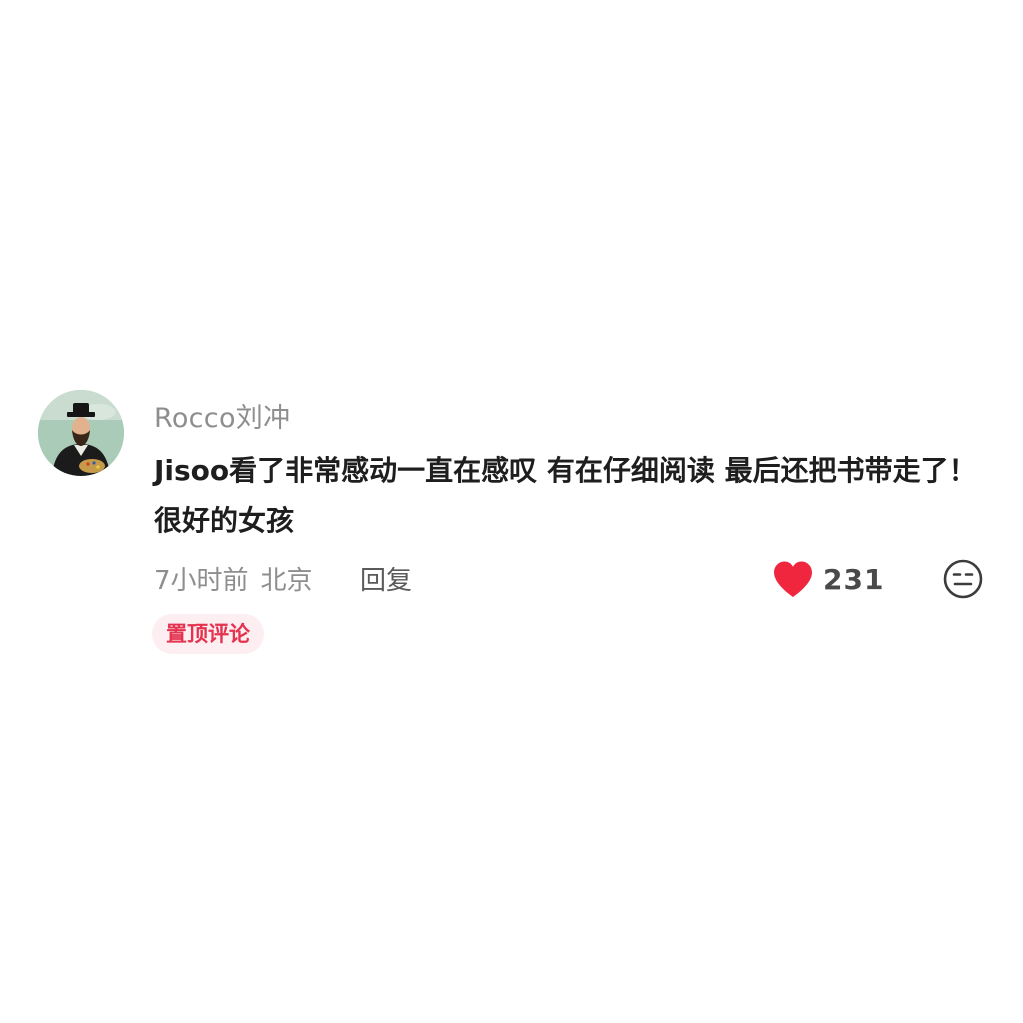 This screenshot has width=1023, height=1023. I want to click on comment-text: Jisoo看了非常感动一直在感叹 有在仔细阅读 最后还把书带走了！很好的女孩, so click(565, 495).